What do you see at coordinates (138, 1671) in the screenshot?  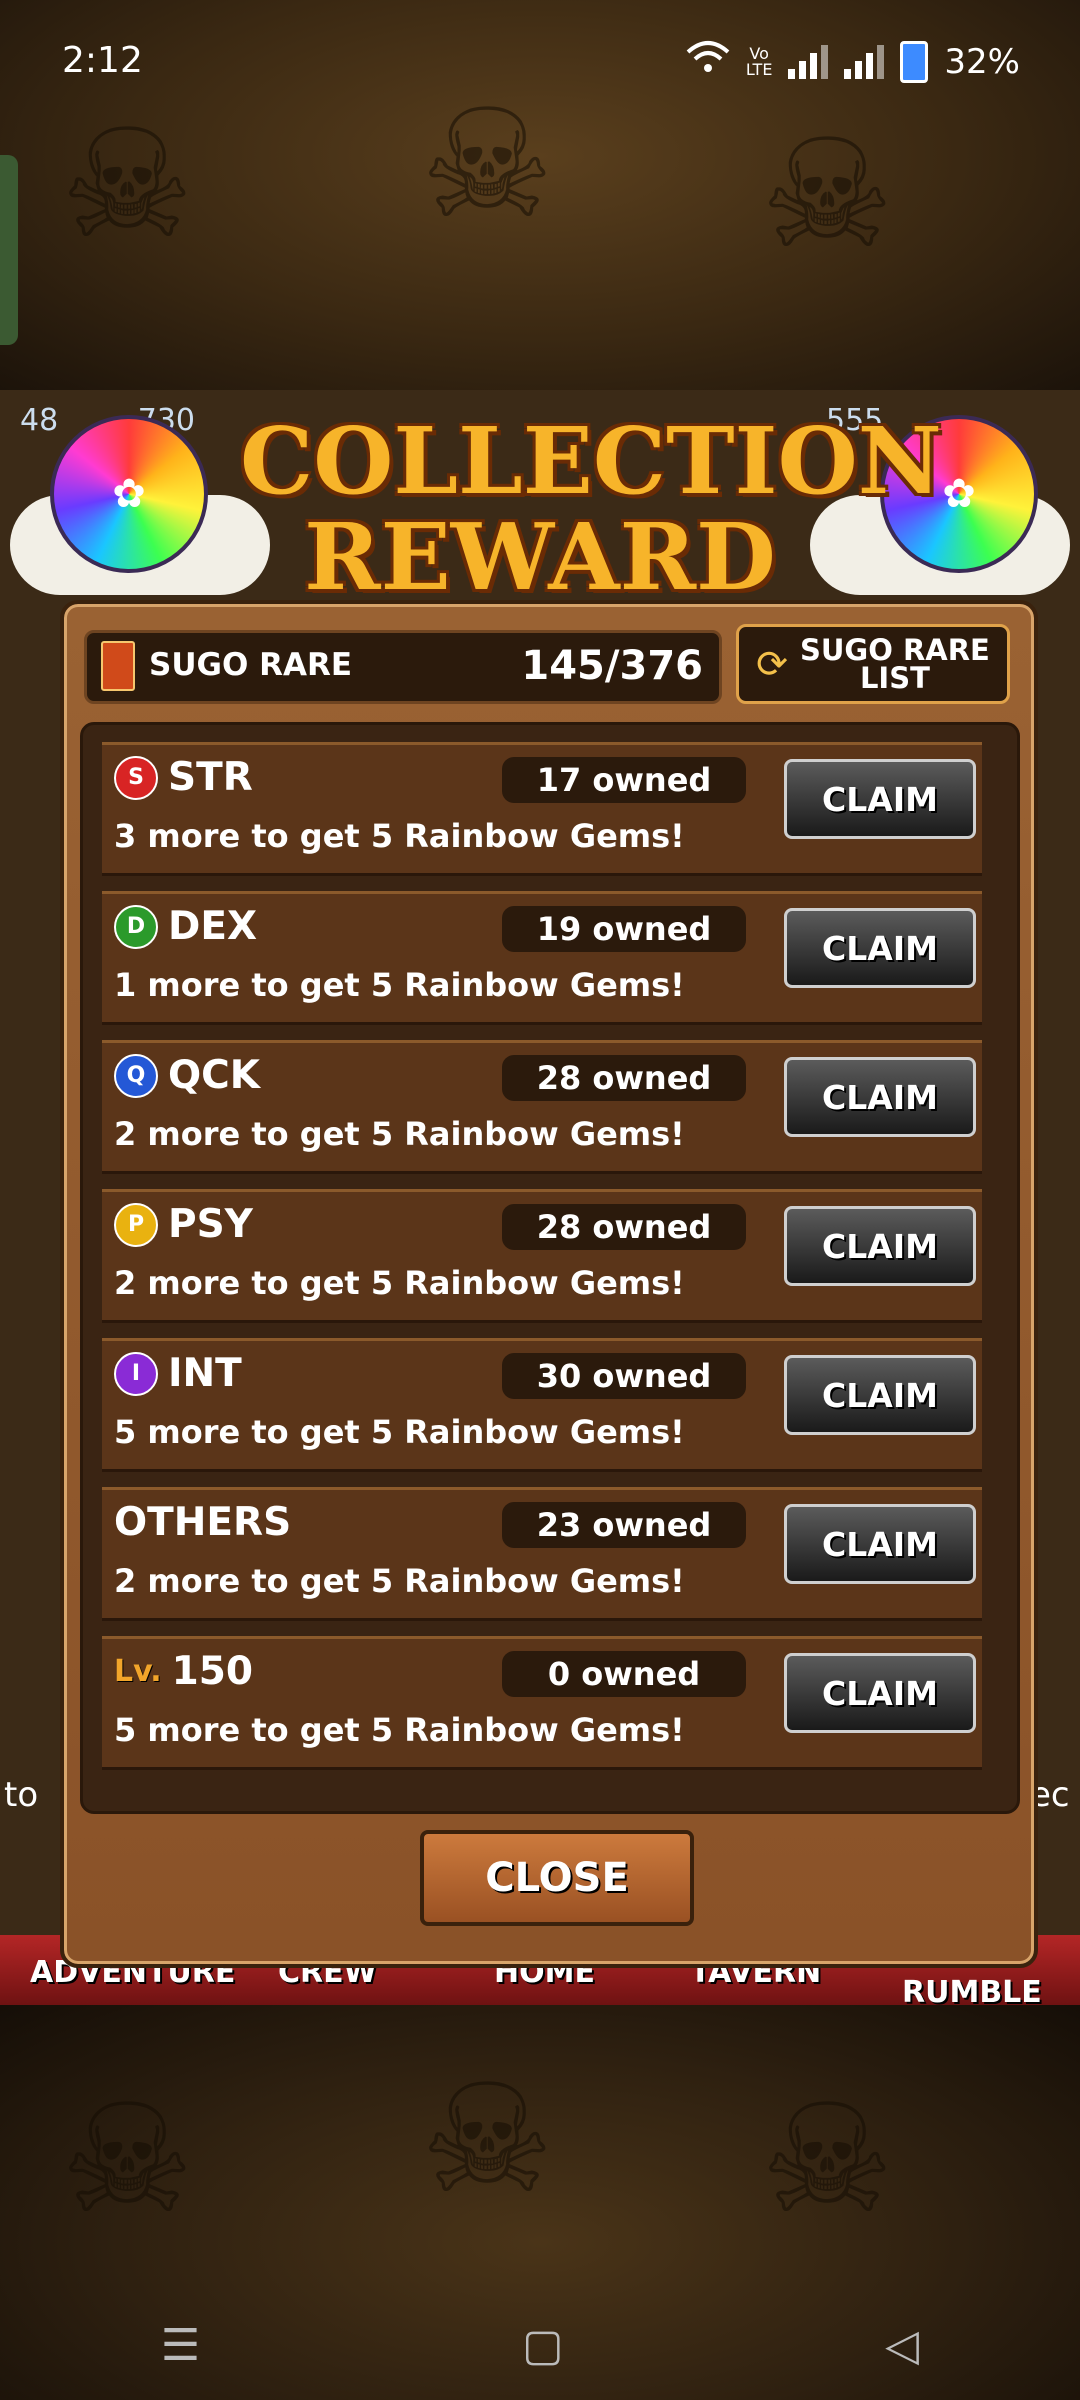 I see `level-badge: Lv.` at bounding box center [138, 1671].